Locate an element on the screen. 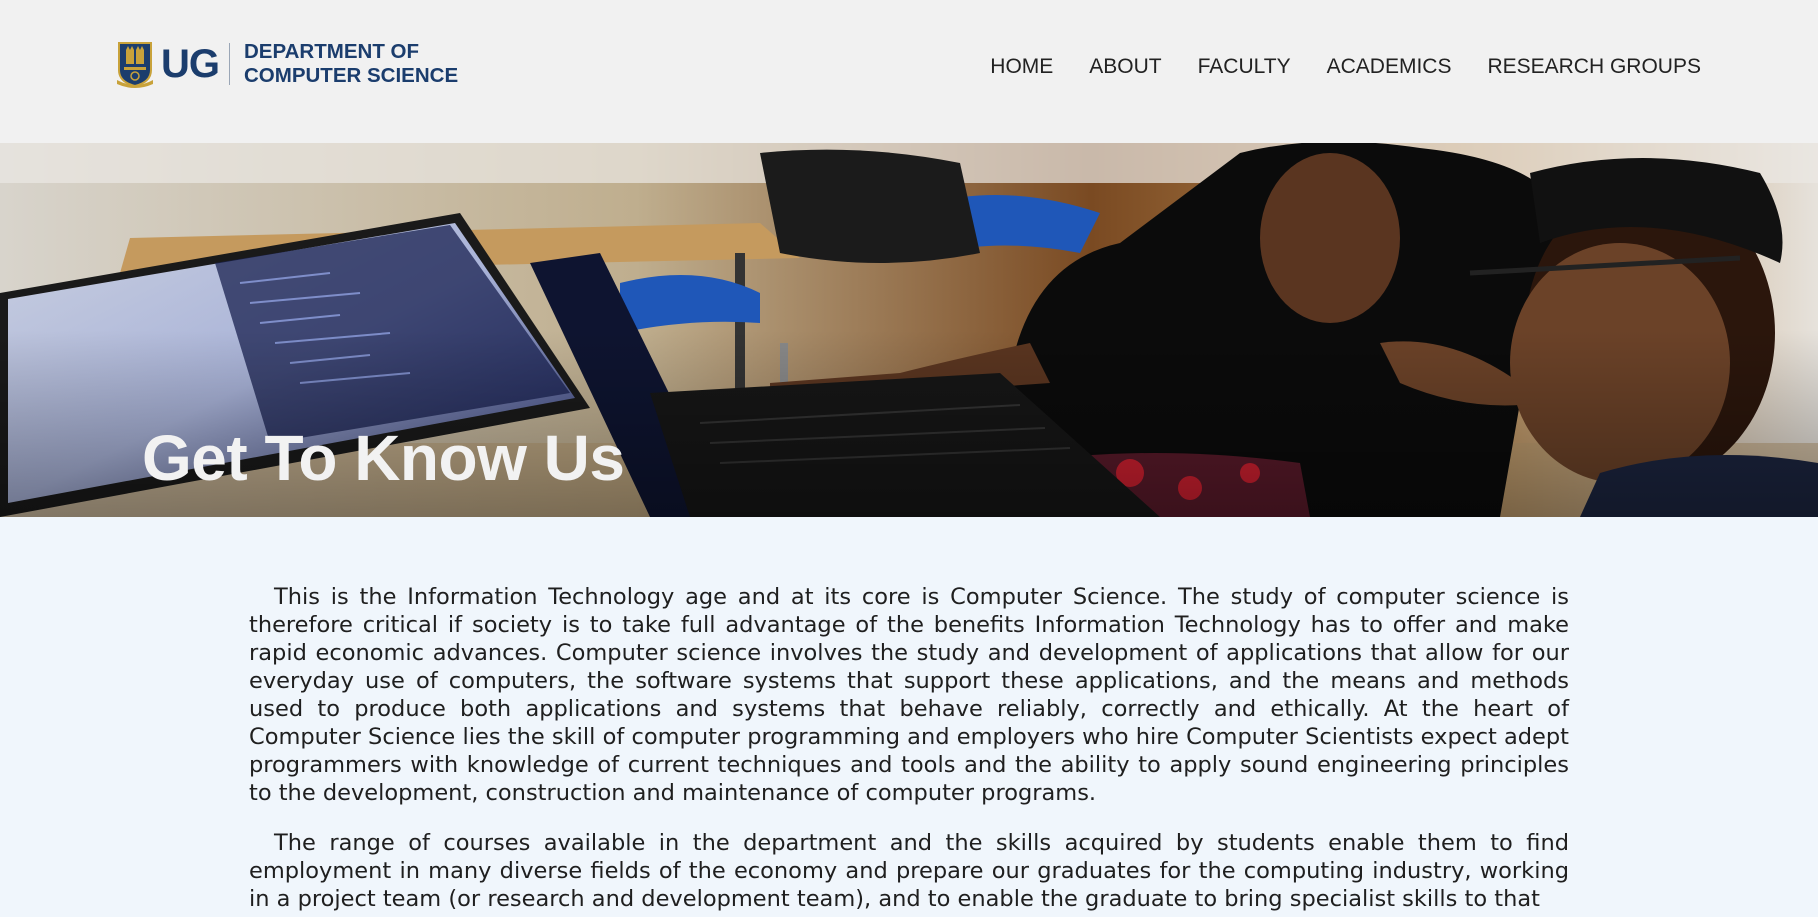  department-name-line1: DEPARTMENT OF is located at coordinates (332, 51).